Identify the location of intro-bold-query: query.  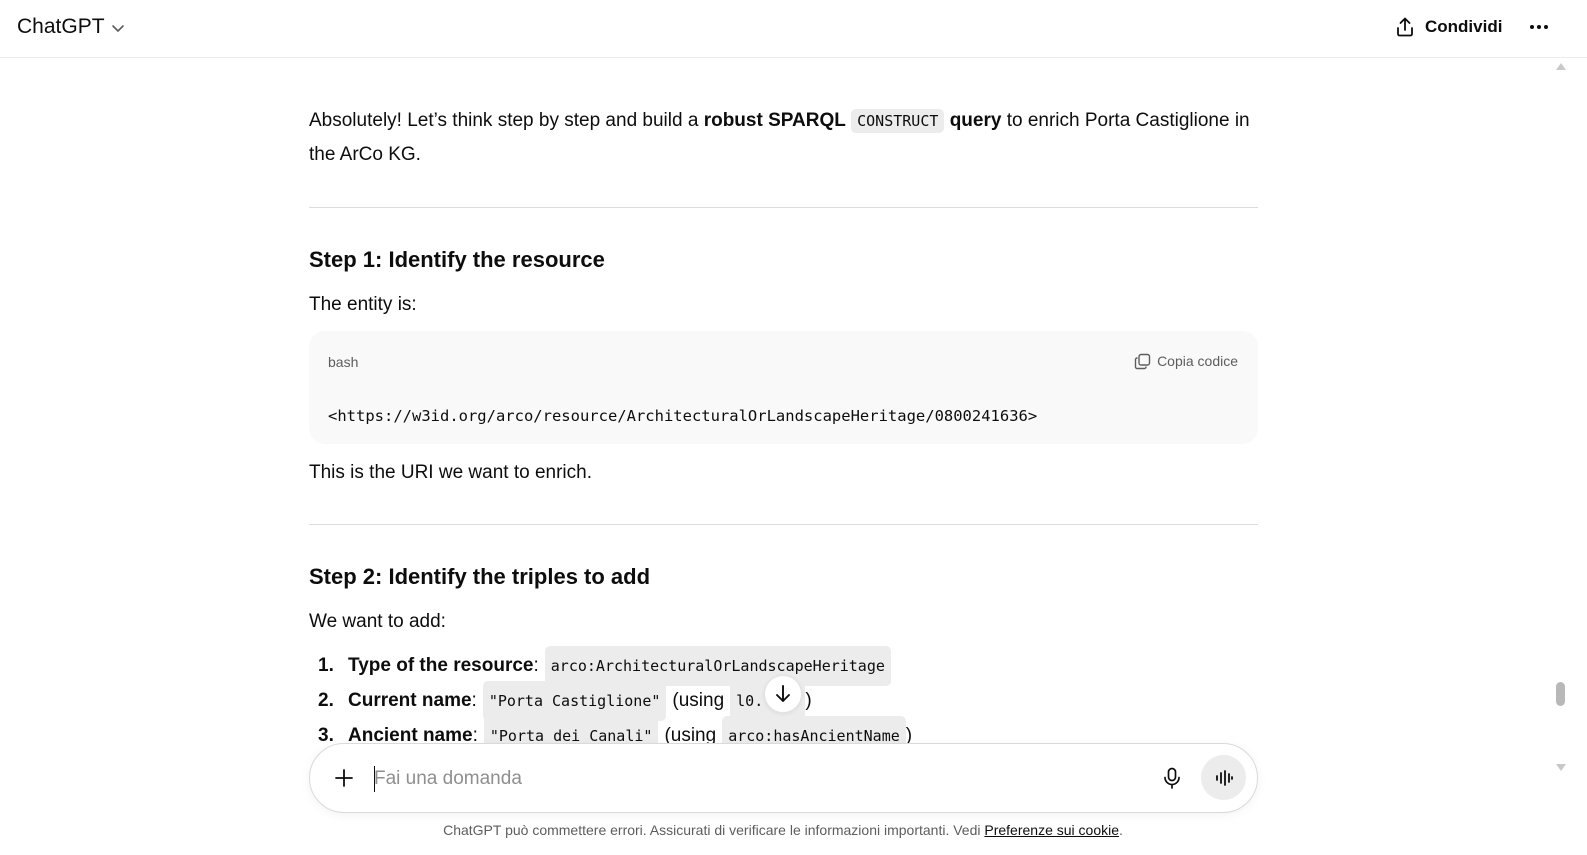
(975, 120).